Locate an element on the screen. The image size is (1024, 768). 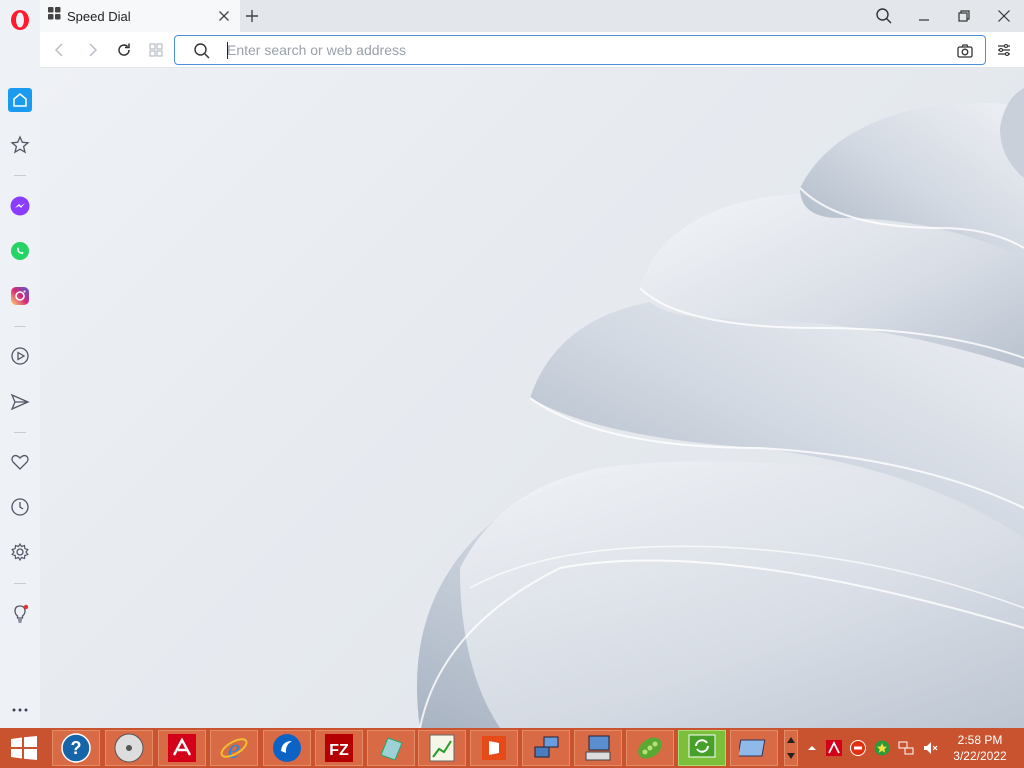
messenger-icon is located at coordinates (20, 206).